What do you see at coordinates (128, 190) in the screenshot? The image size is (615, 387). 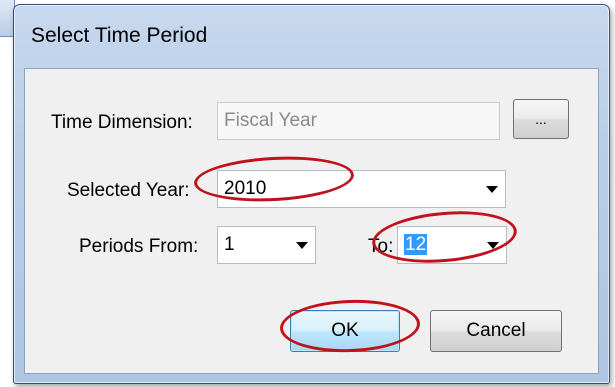 I see `selected-year-label: Selected Year:` at bounding box center [128, 190].